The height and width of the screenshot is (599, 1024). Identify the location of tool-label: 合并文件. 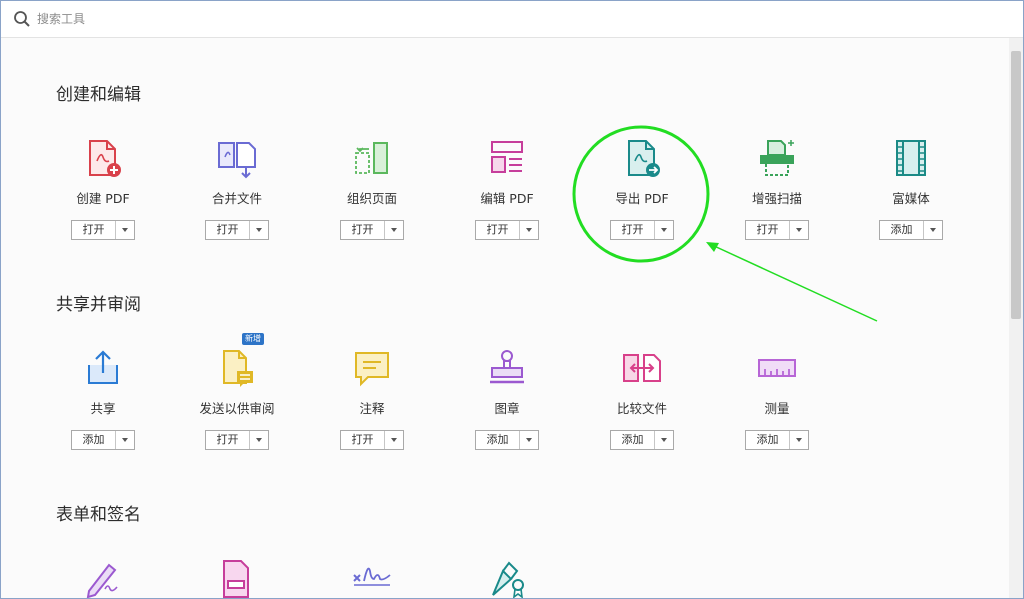
(236, 198).